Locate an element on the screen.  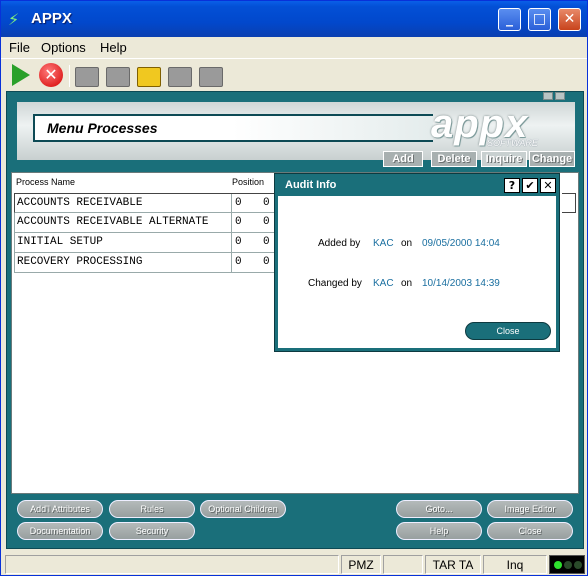
toolbar-separator is located at coordinates (69, 76).